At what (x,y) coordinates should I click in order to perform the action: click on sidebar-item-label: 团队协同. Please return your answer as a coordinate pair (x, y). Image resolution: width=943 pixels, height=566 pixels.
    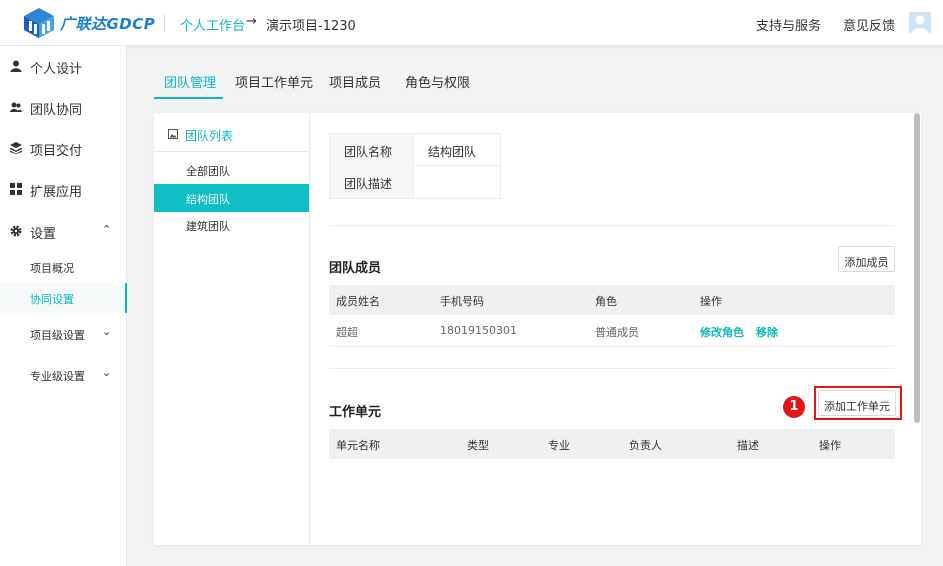
    Looking at the image, I should click on (56, 110).